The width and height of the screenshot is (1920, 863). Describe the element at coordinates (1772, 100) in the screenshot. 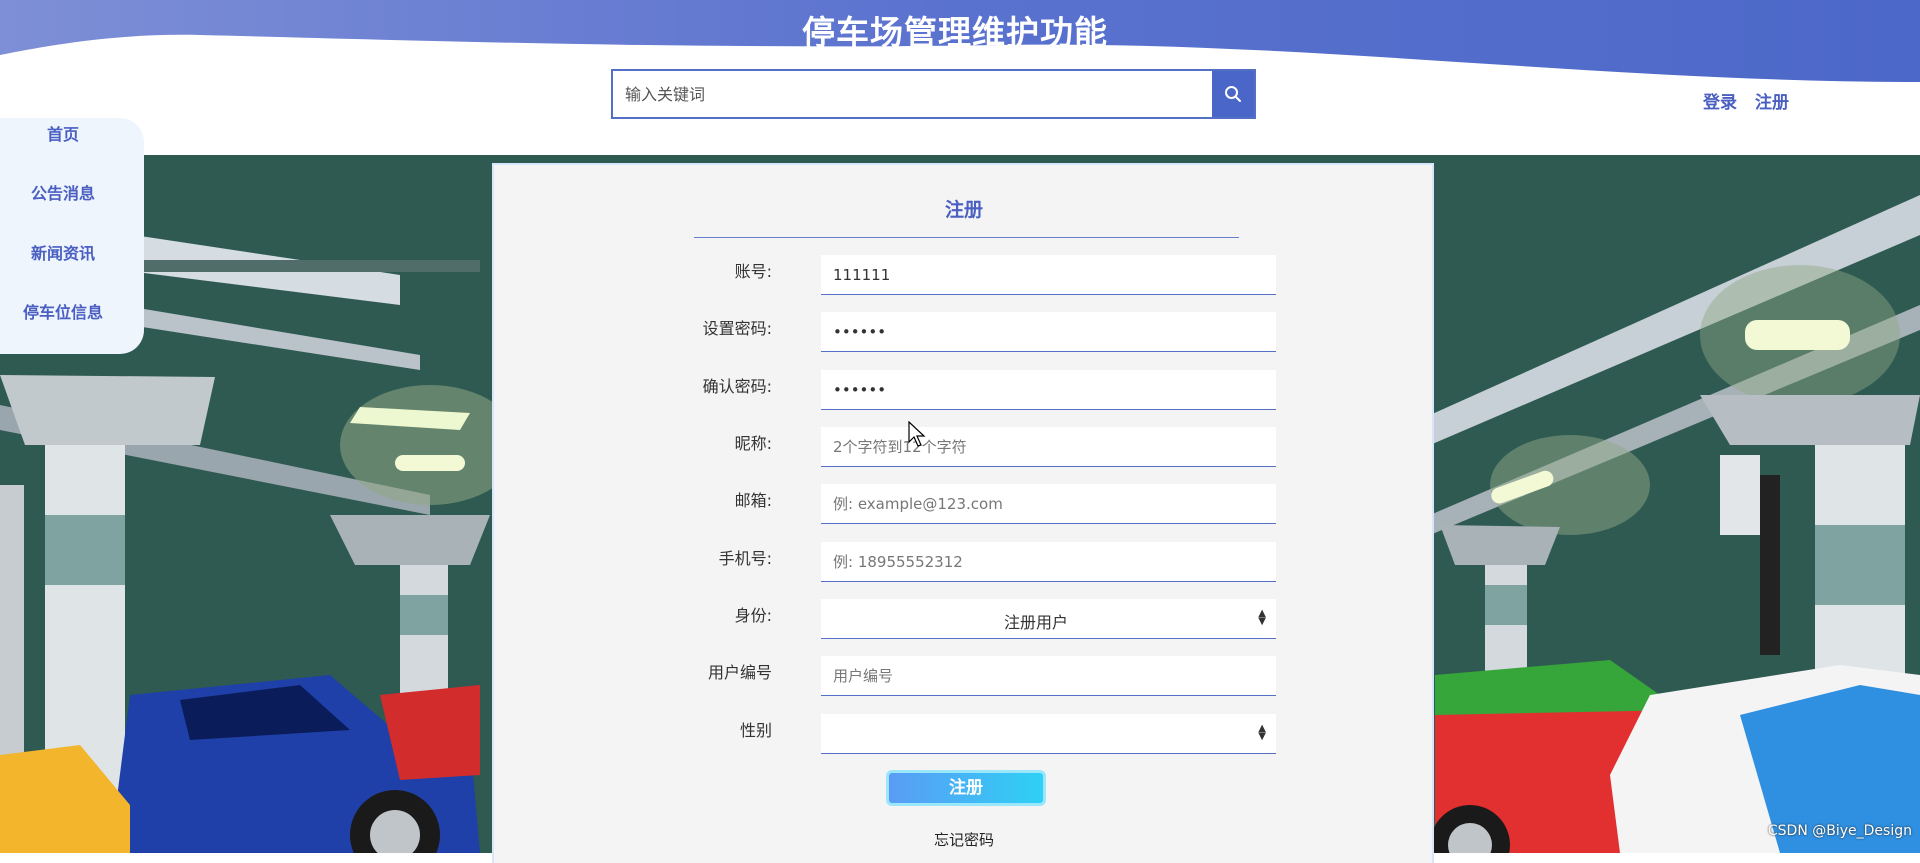

I see `register-link: 注册` at that location.